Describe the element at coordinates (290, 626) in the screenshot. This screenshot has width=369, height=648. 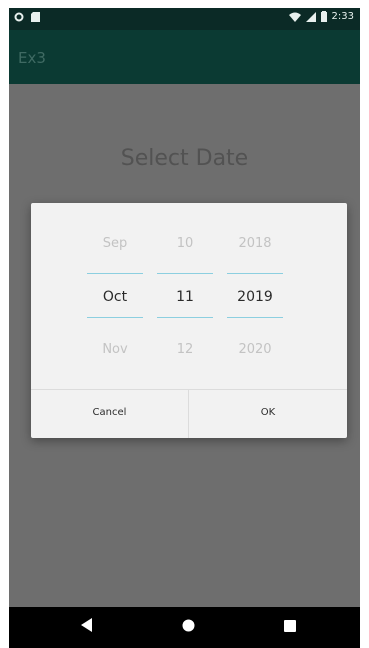
I see `recents-icon` at that location.